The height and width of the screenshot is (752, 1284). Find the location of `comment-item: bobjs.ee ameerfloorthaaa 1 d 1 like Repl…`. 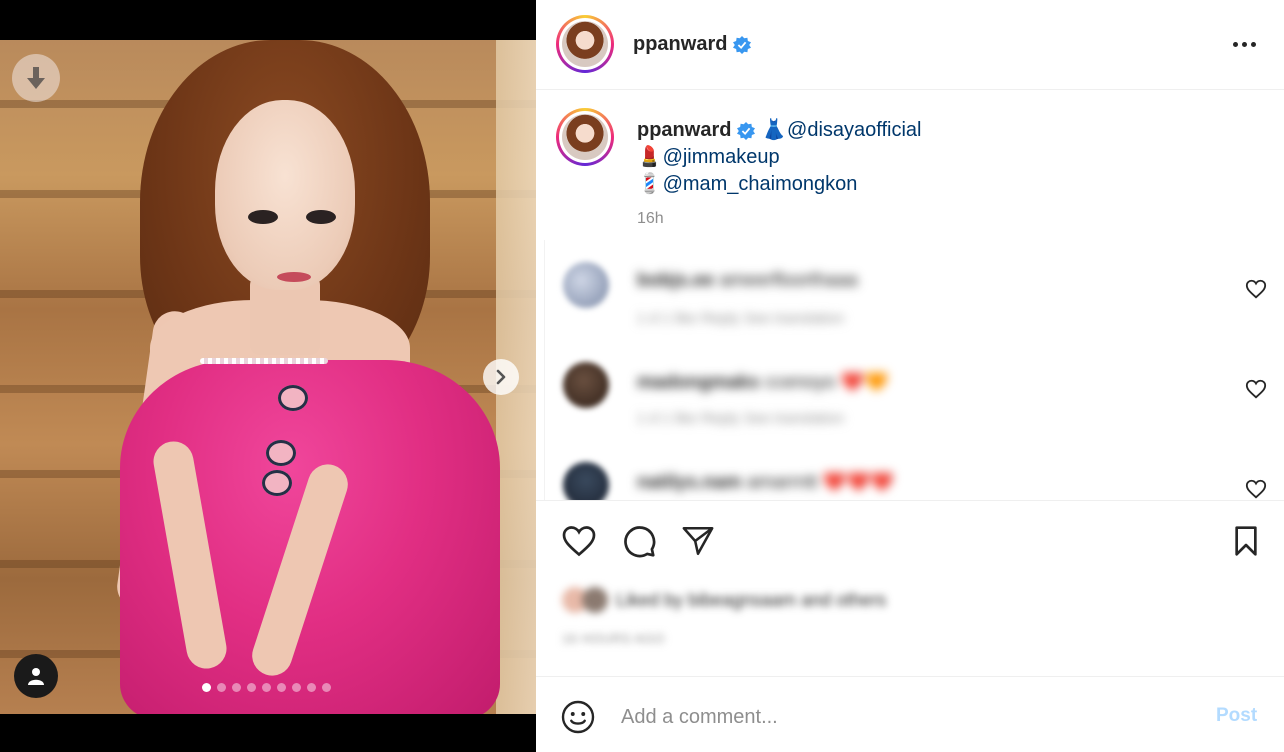

comment-item: bobjs.ee ameerfloorthaaa 1 d 1 like Repl… is located at coordinates (914, 285).